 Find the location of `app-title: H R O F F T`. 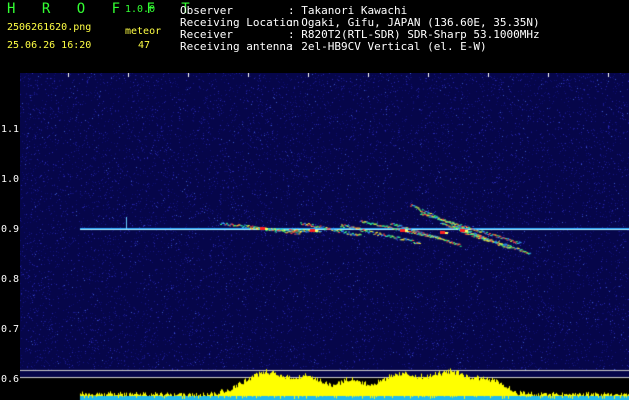

app-title: H R O F F T is located at coordinates (103, 9).